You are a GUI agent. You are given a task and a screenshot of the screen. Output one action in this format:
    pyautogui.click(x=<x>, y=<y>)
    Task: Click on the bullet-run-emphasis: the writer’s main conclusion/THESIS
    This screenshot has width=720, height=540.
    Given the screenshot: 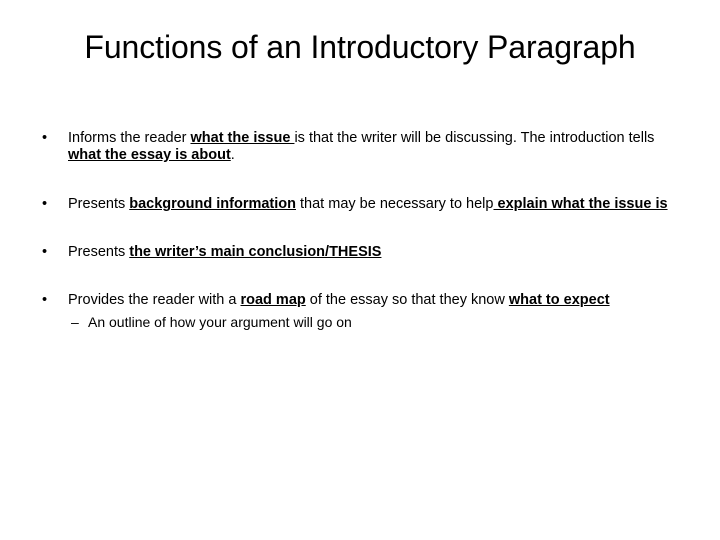 What is the action you would take?
    pyautogui.click(x=255, y=252)
    